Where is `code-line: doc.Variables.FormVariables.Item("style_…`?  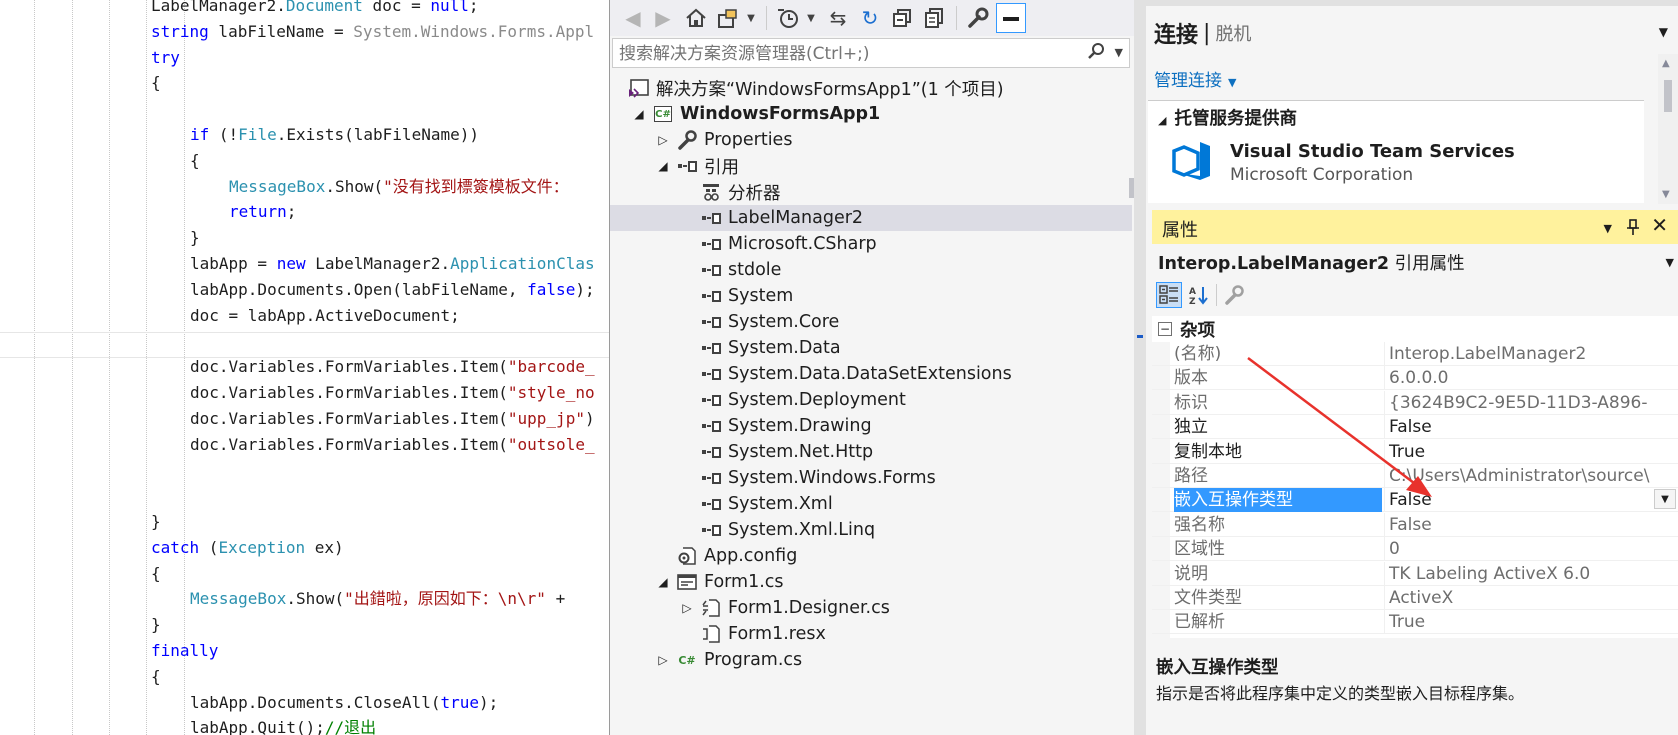 code-line: doc.Variables.FormVariables.Item("style_… is located at coordinates (392, 393).